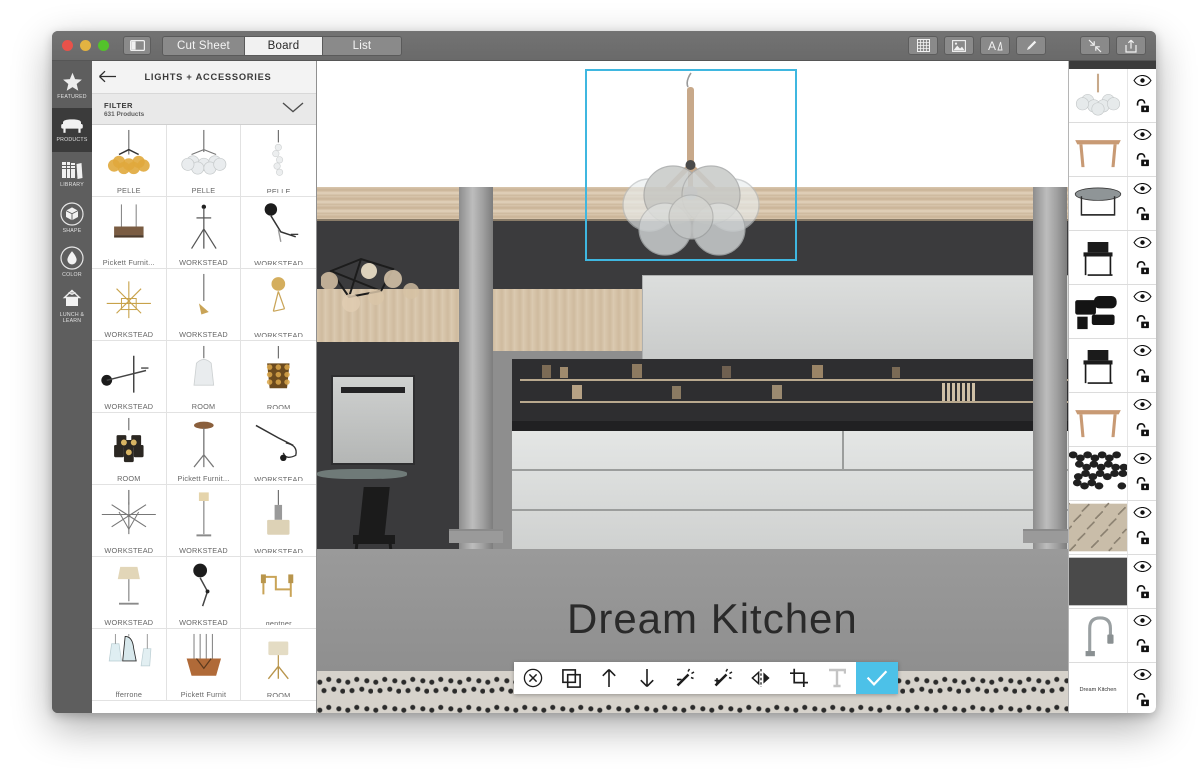  I want to click on layer-row: Dream Kitchen, so click(1112, 688).